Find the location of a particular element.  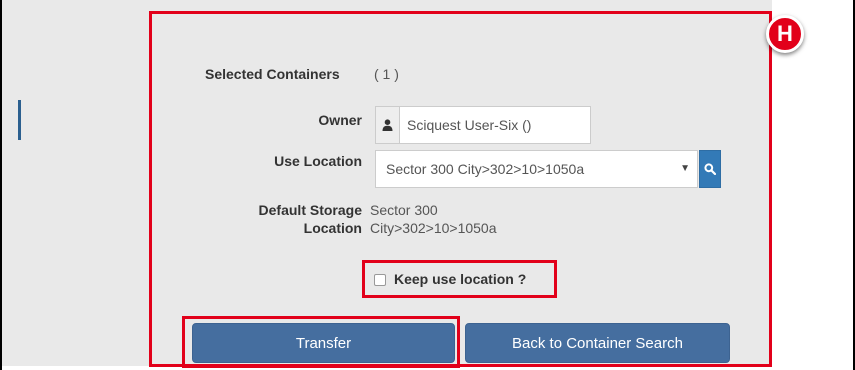

keep-location-label: Keep use location ? is located at coordinates (460, 279).